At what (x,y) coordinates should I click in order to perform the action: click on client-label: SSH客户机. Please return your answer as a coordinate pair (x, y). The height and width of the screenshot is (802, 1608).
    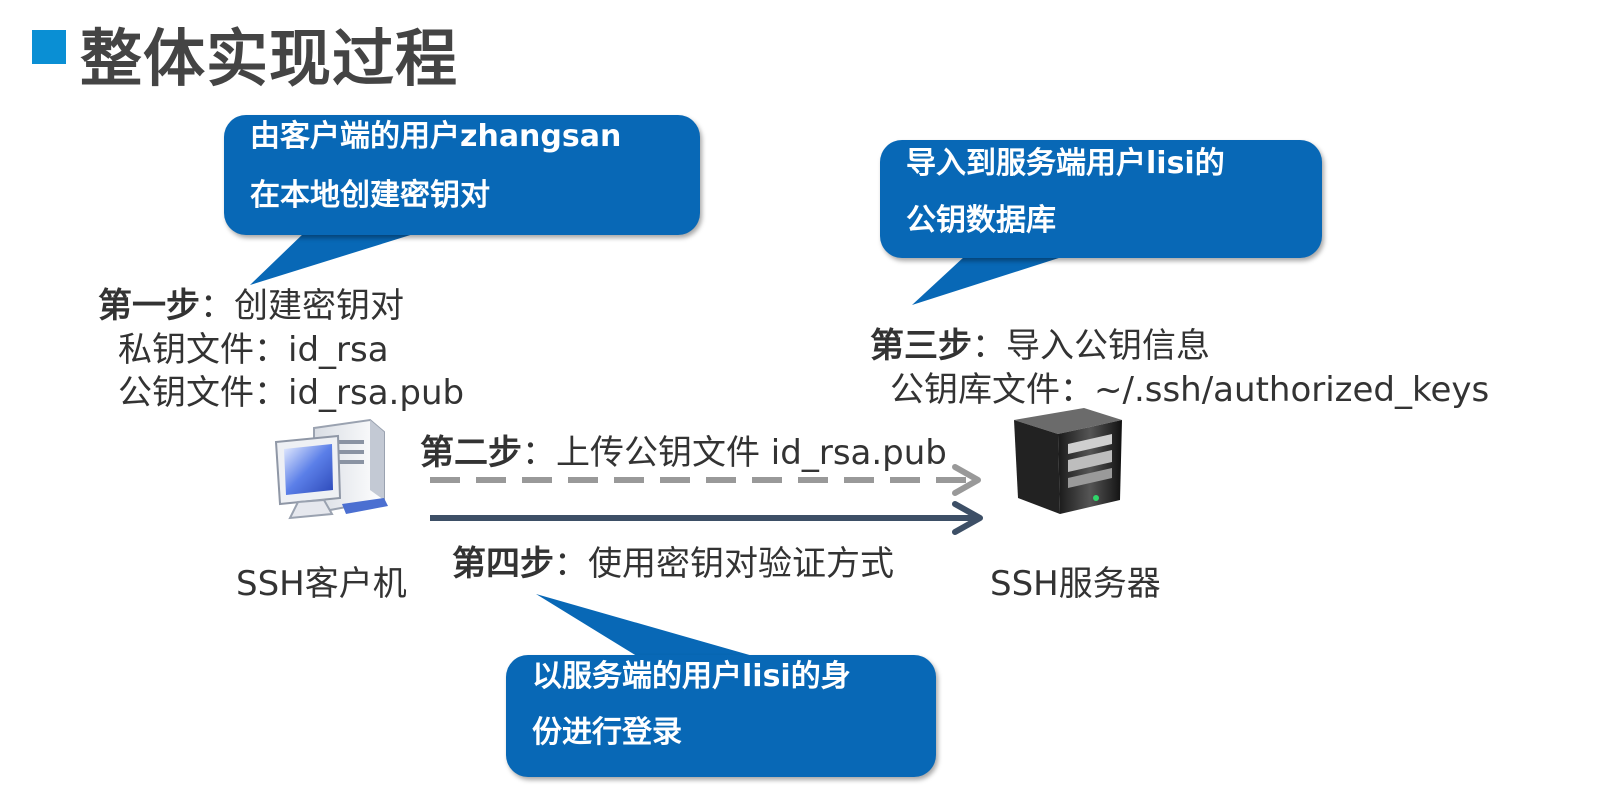
    Looking at the image, I should click on (321, 584).